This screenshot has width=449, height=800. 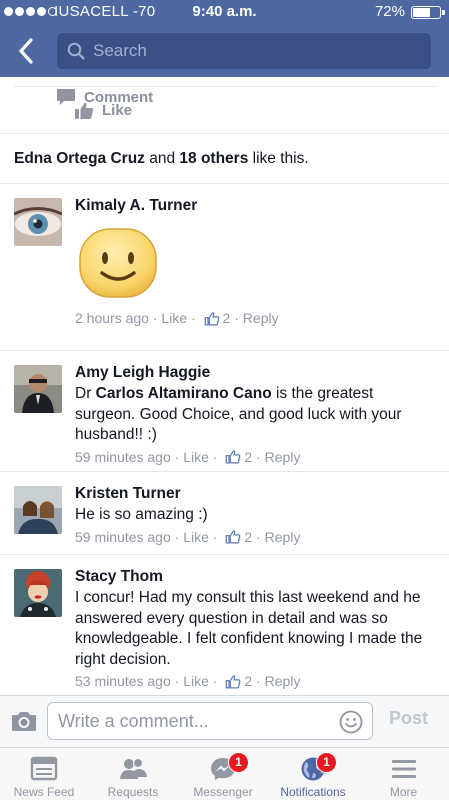 I want to click on search-input, so click(x=243, y=51).